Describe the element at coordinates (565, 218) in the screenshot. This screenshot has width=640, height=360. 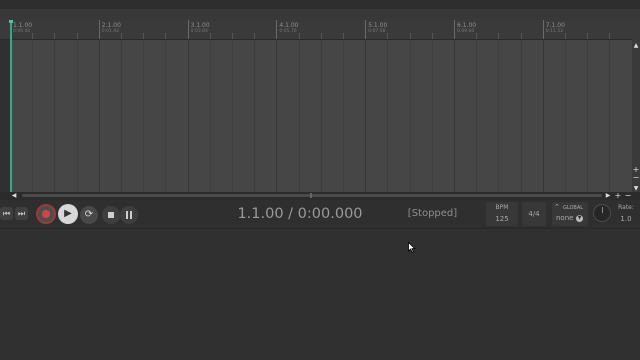
I see `global-value: none` at that location.